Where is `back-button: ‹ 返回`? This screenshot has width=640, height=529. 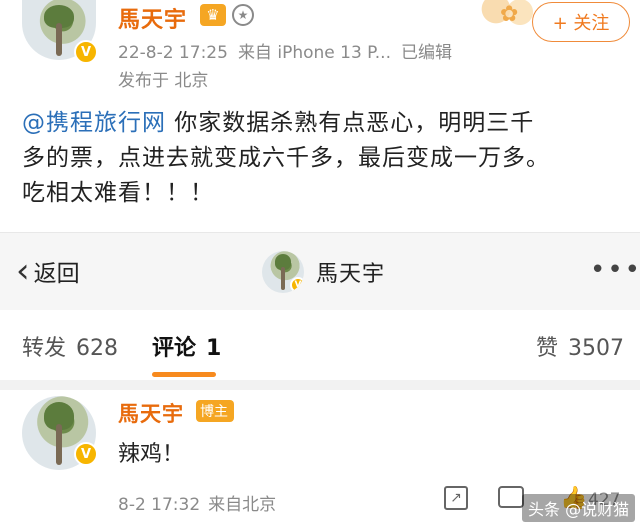
back-button: ‹ 返回 is located at coordinates (48, 271).